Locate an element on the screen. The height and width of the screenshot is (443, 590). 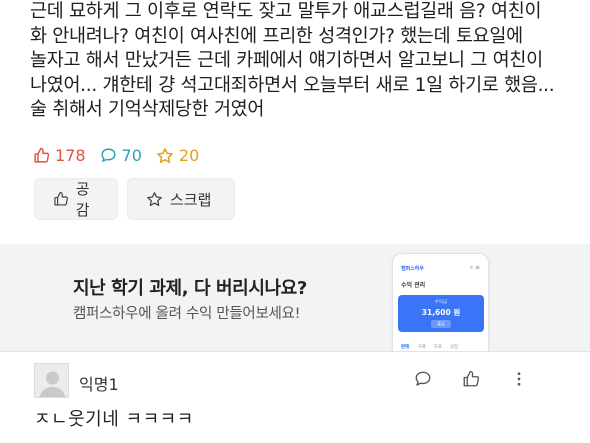
scrap-count: 20 is located at coordinates (177, 155).